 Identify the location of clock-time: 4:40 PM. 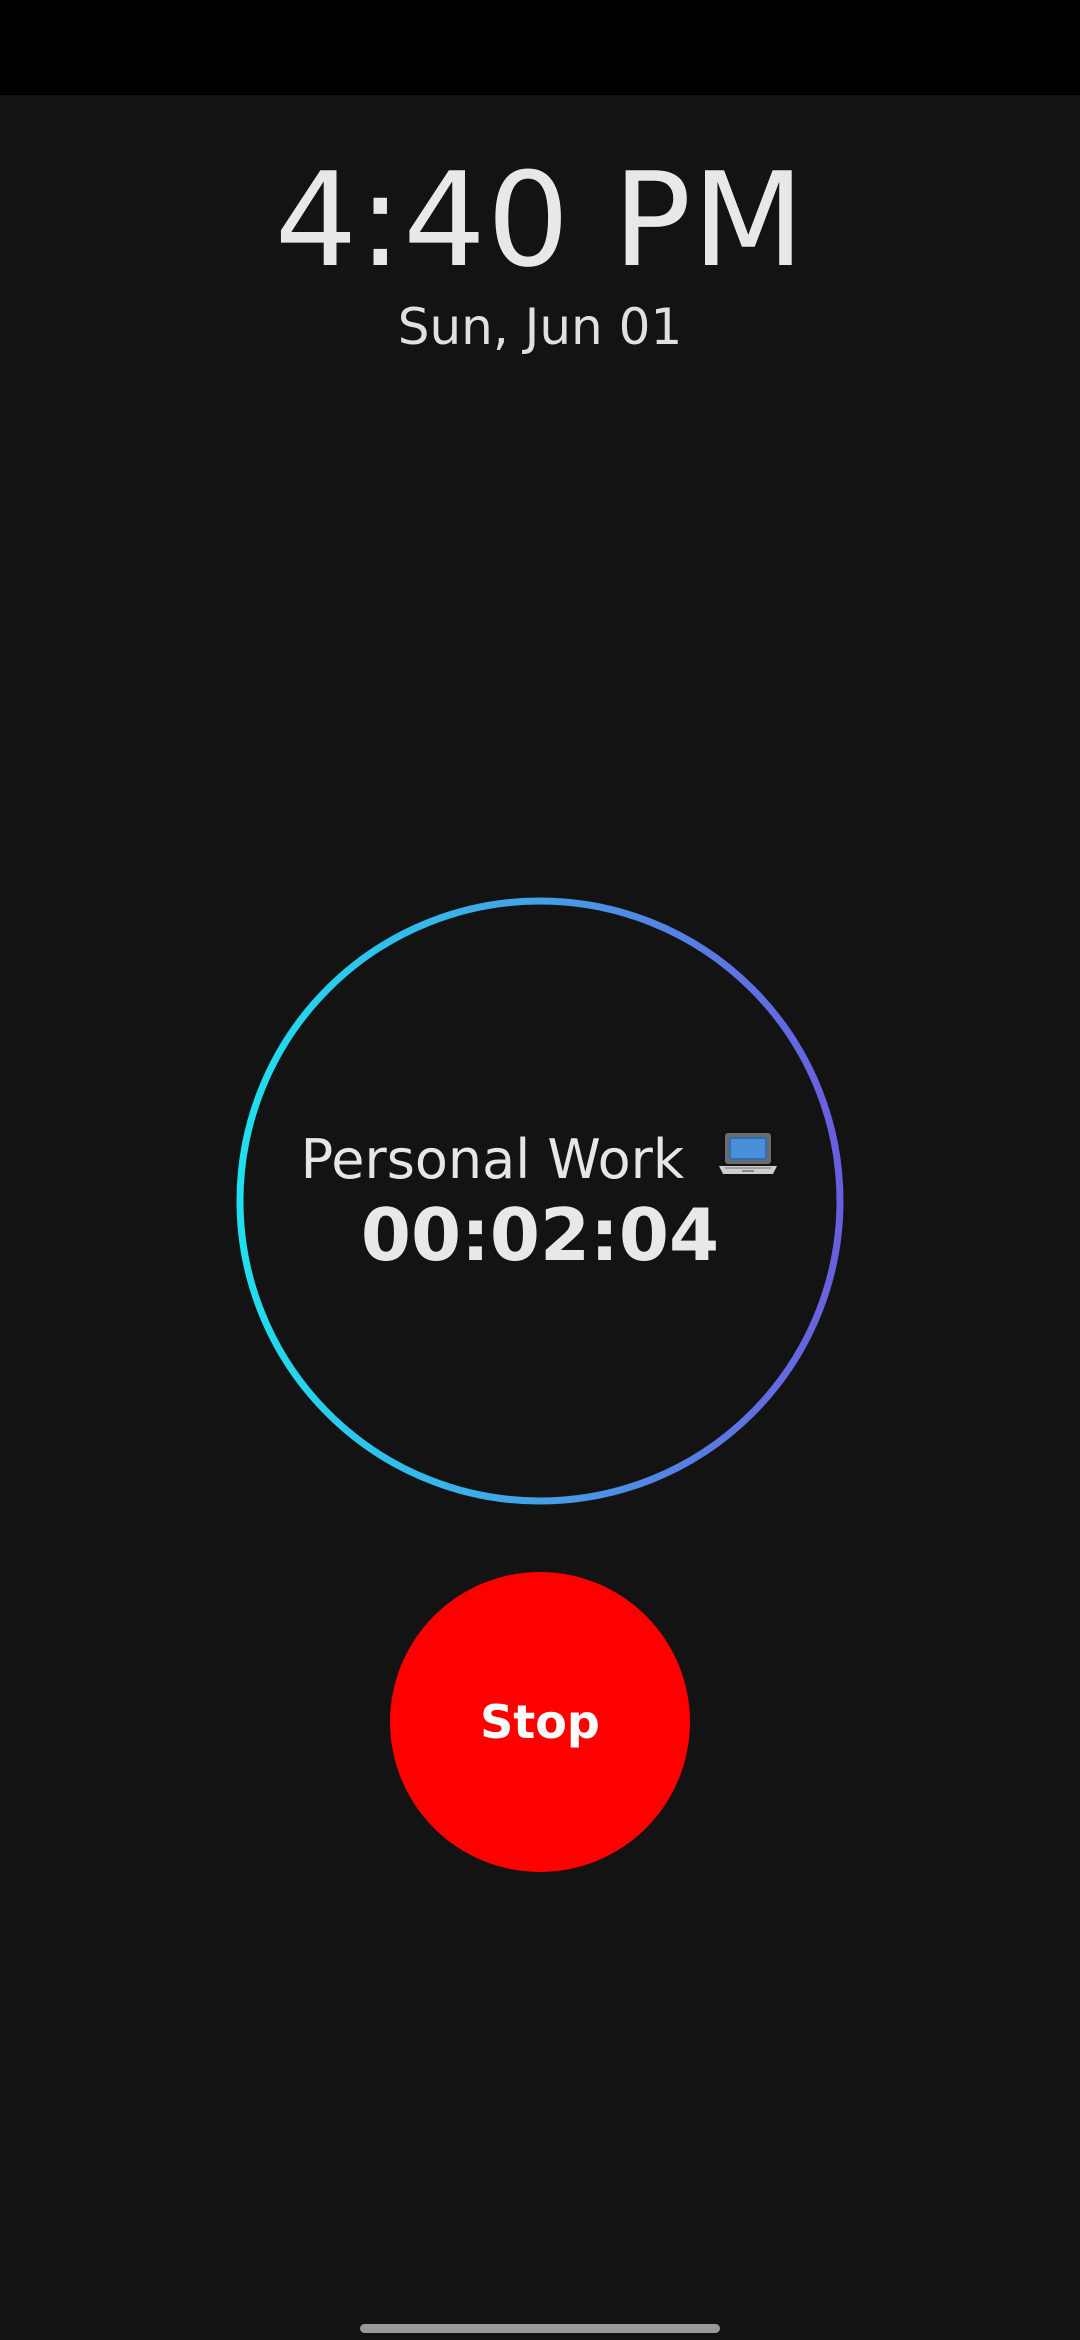
(540, 220).